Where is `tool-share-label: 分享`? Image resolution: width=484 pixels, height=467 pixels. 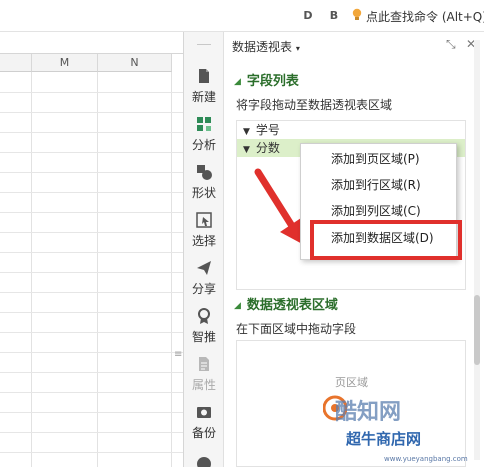 tool-share-label: 分享 is located at coordinates (203, 289).